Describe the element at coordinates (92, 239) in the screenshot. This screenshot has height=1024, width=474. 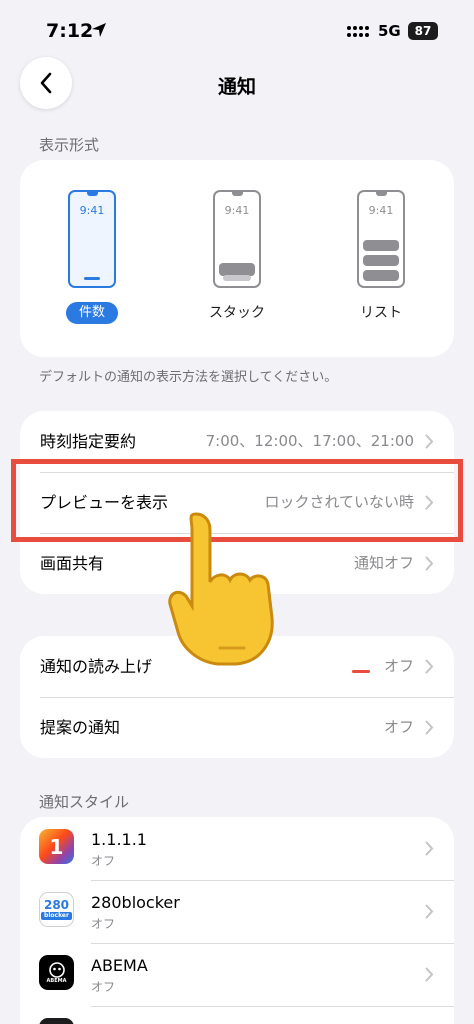
I see `phone-count-icon: 9:41` at that location.